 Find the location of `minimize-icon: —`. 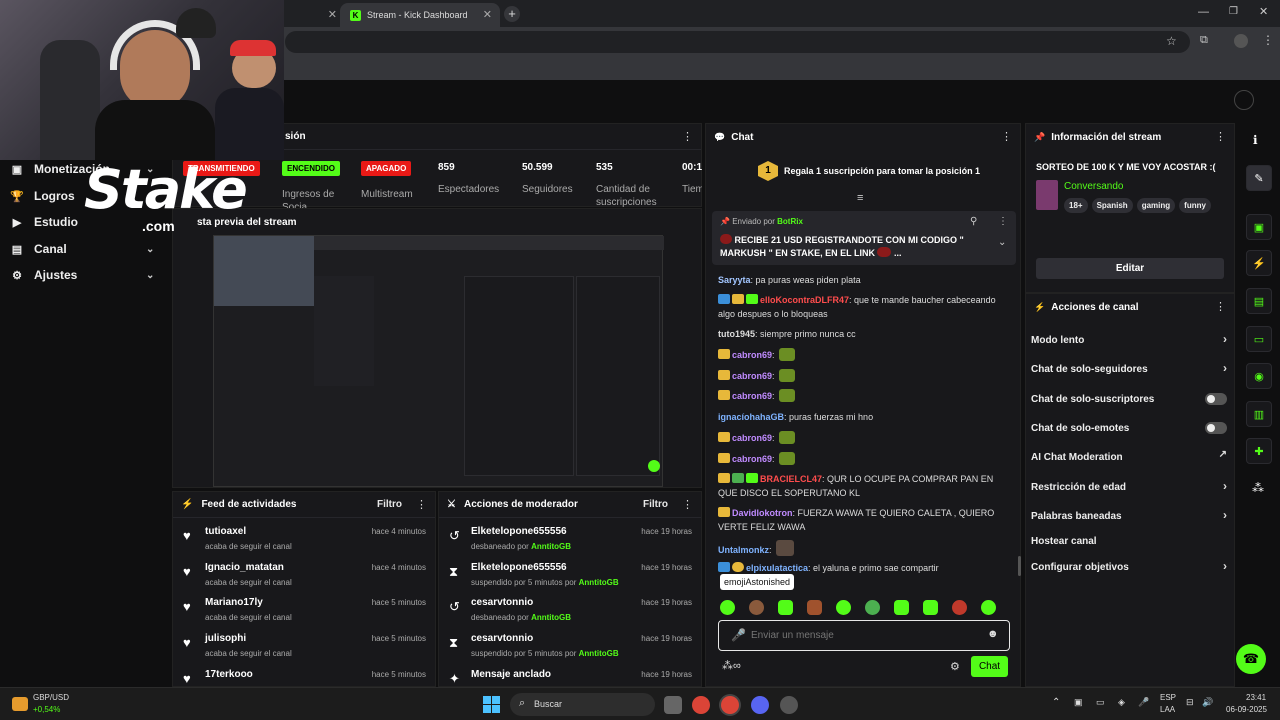

minimize-icon: — is located at coordinates (1203, 12).